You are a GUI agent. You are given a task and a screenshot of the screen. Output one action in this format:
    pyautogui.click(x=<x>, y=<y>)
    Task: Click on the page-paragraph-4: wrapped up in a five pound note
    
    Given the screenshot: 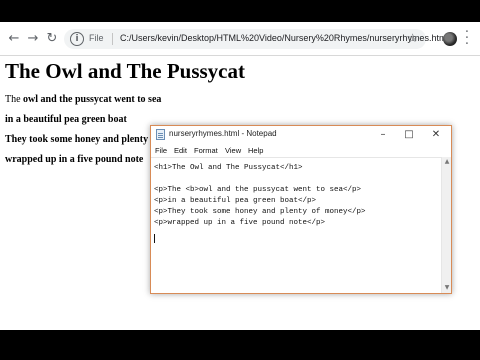 What is the action you would take?
    pyautogui.click(x=74, y=159)
    